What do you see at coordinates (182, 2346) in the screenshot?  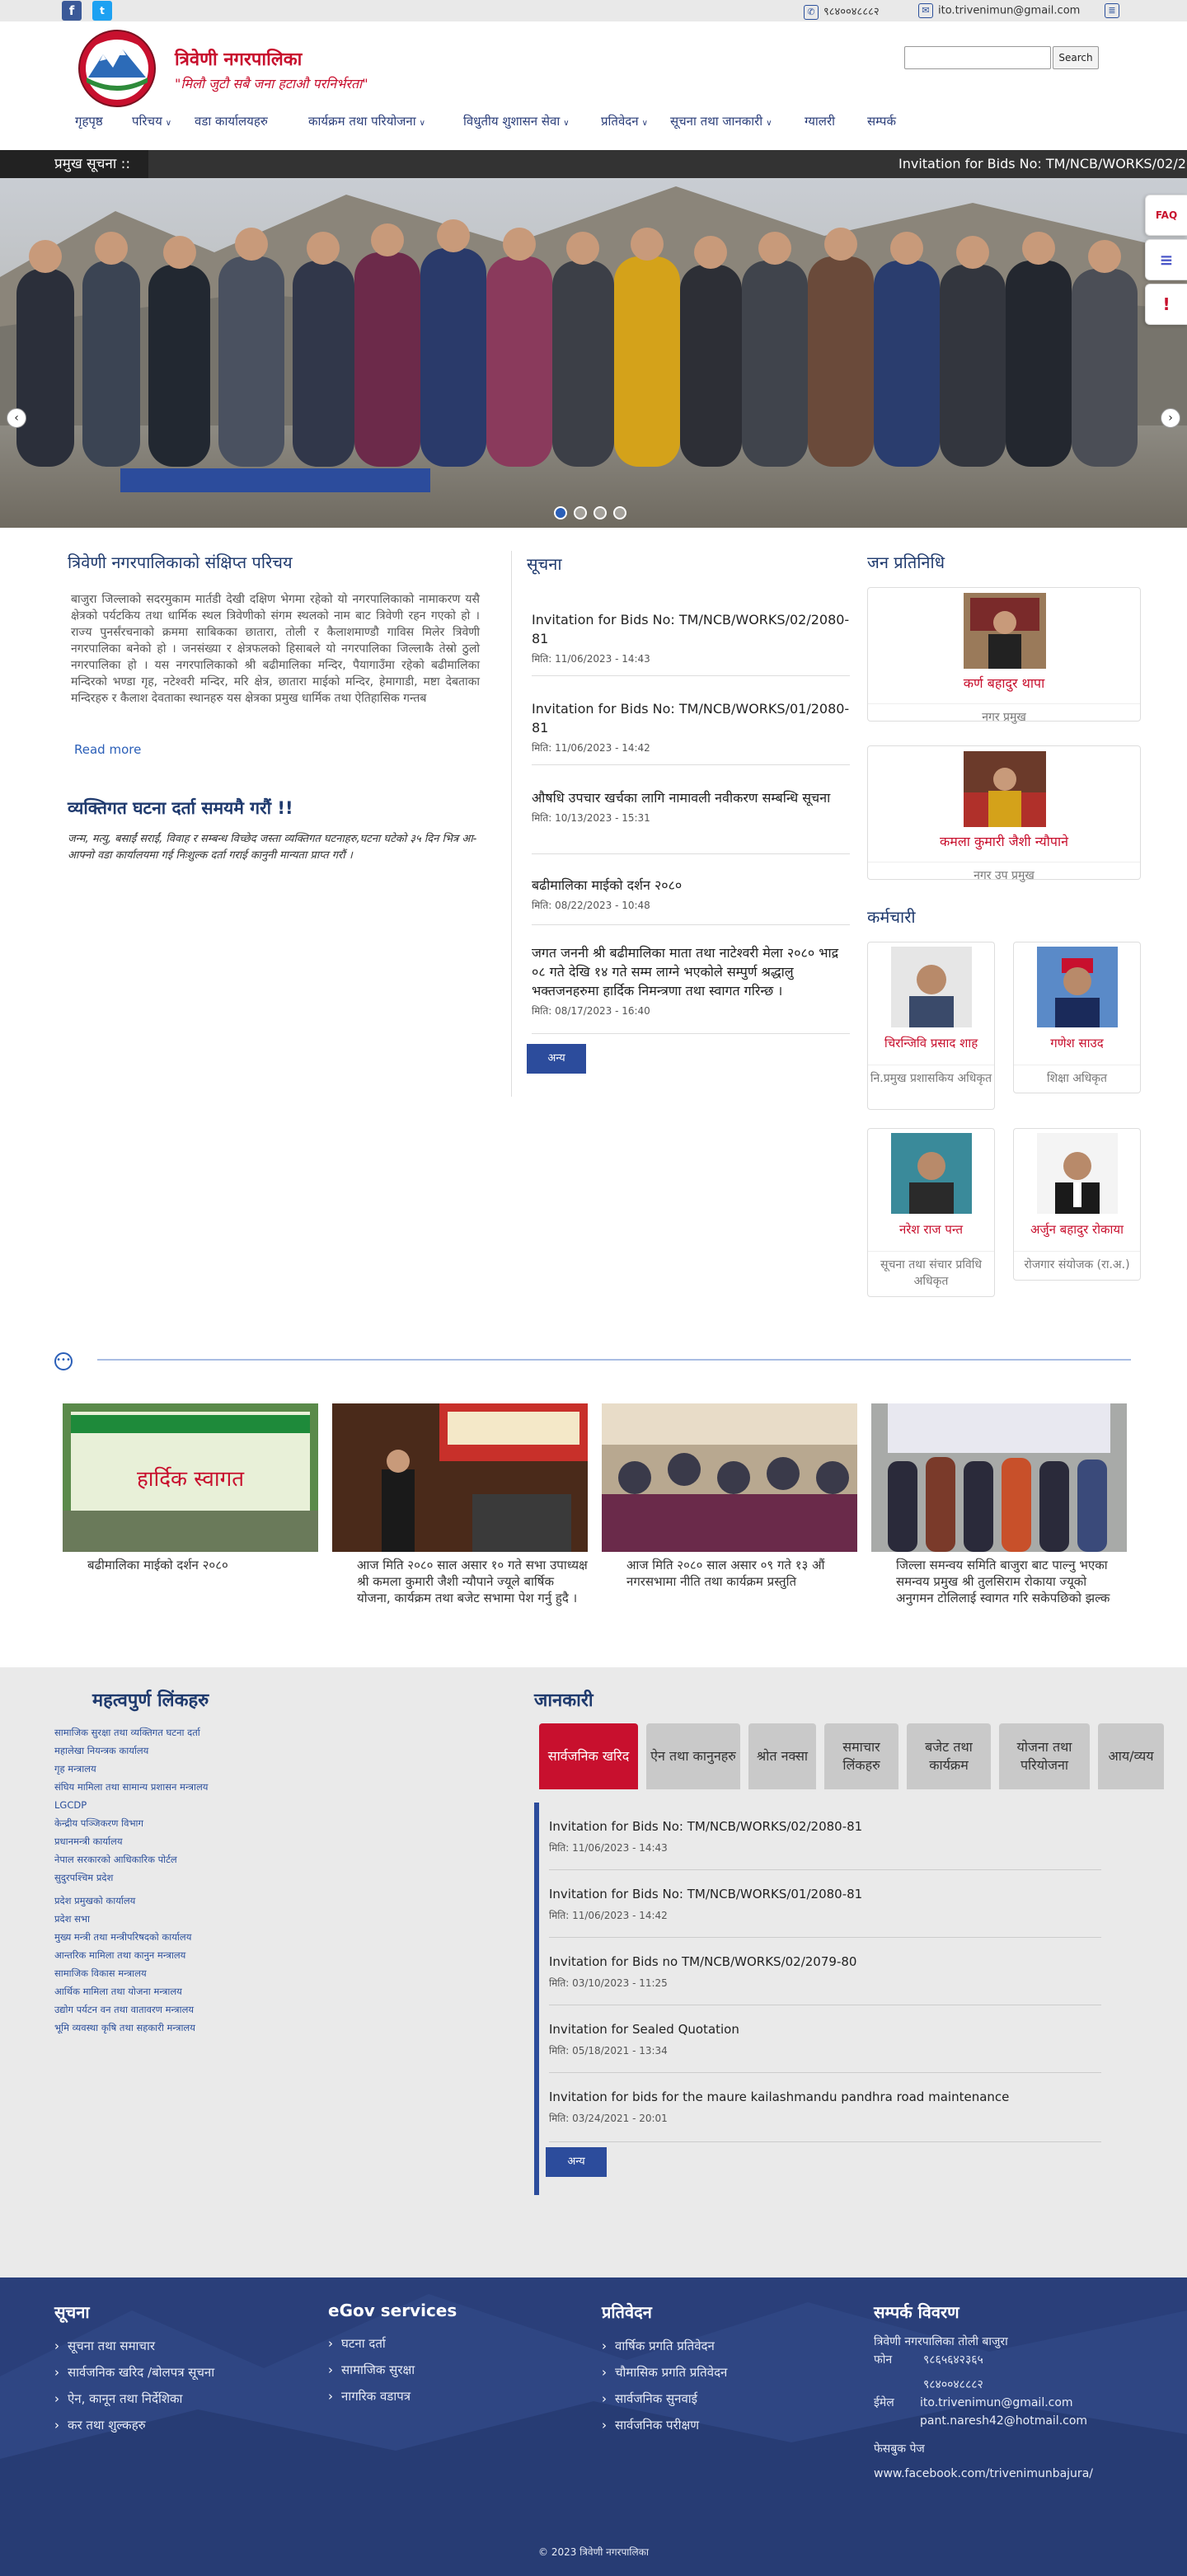 I see `footer-link: सूचना तथा समाचार` at bounding box center [182, 2346].